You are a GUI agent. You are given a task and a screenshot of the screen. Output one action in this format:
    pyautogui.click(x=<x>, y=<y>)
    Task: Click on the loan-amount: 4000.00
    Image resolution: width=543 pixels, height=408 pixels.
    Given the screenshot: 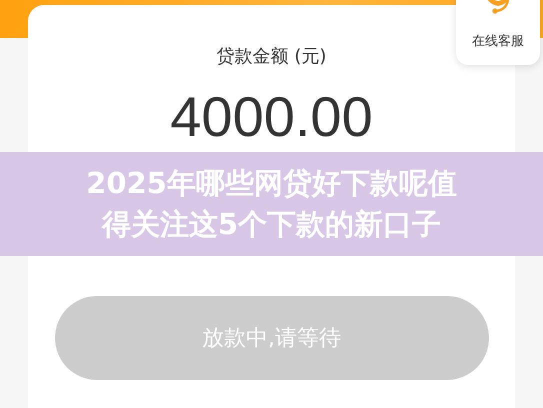 What is the action you would take?
    pyautogui.click(x=271, y=117)
    